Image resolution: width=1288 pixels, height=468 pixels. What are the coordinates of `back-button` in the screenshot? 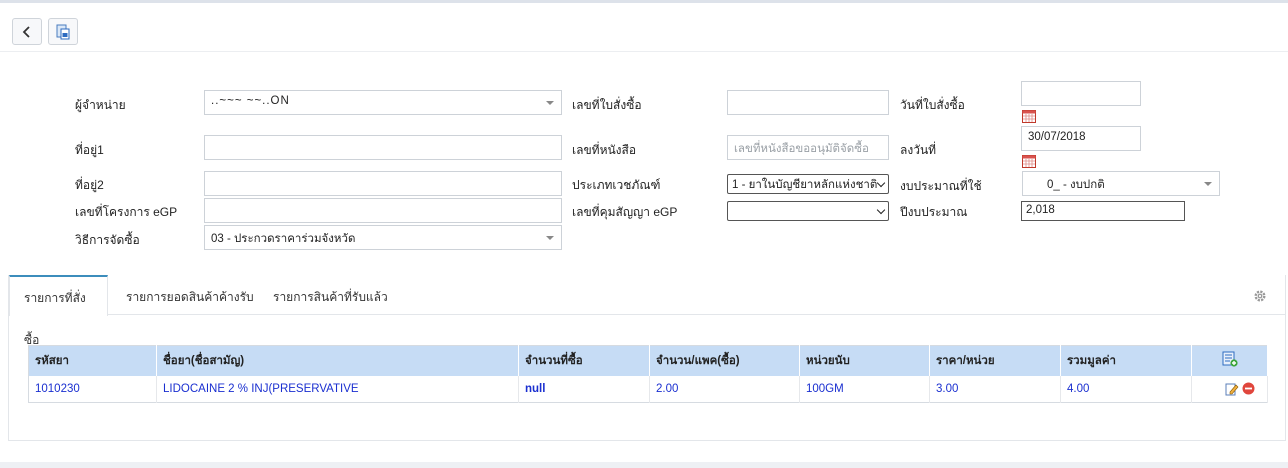 It's located at (27, 31).